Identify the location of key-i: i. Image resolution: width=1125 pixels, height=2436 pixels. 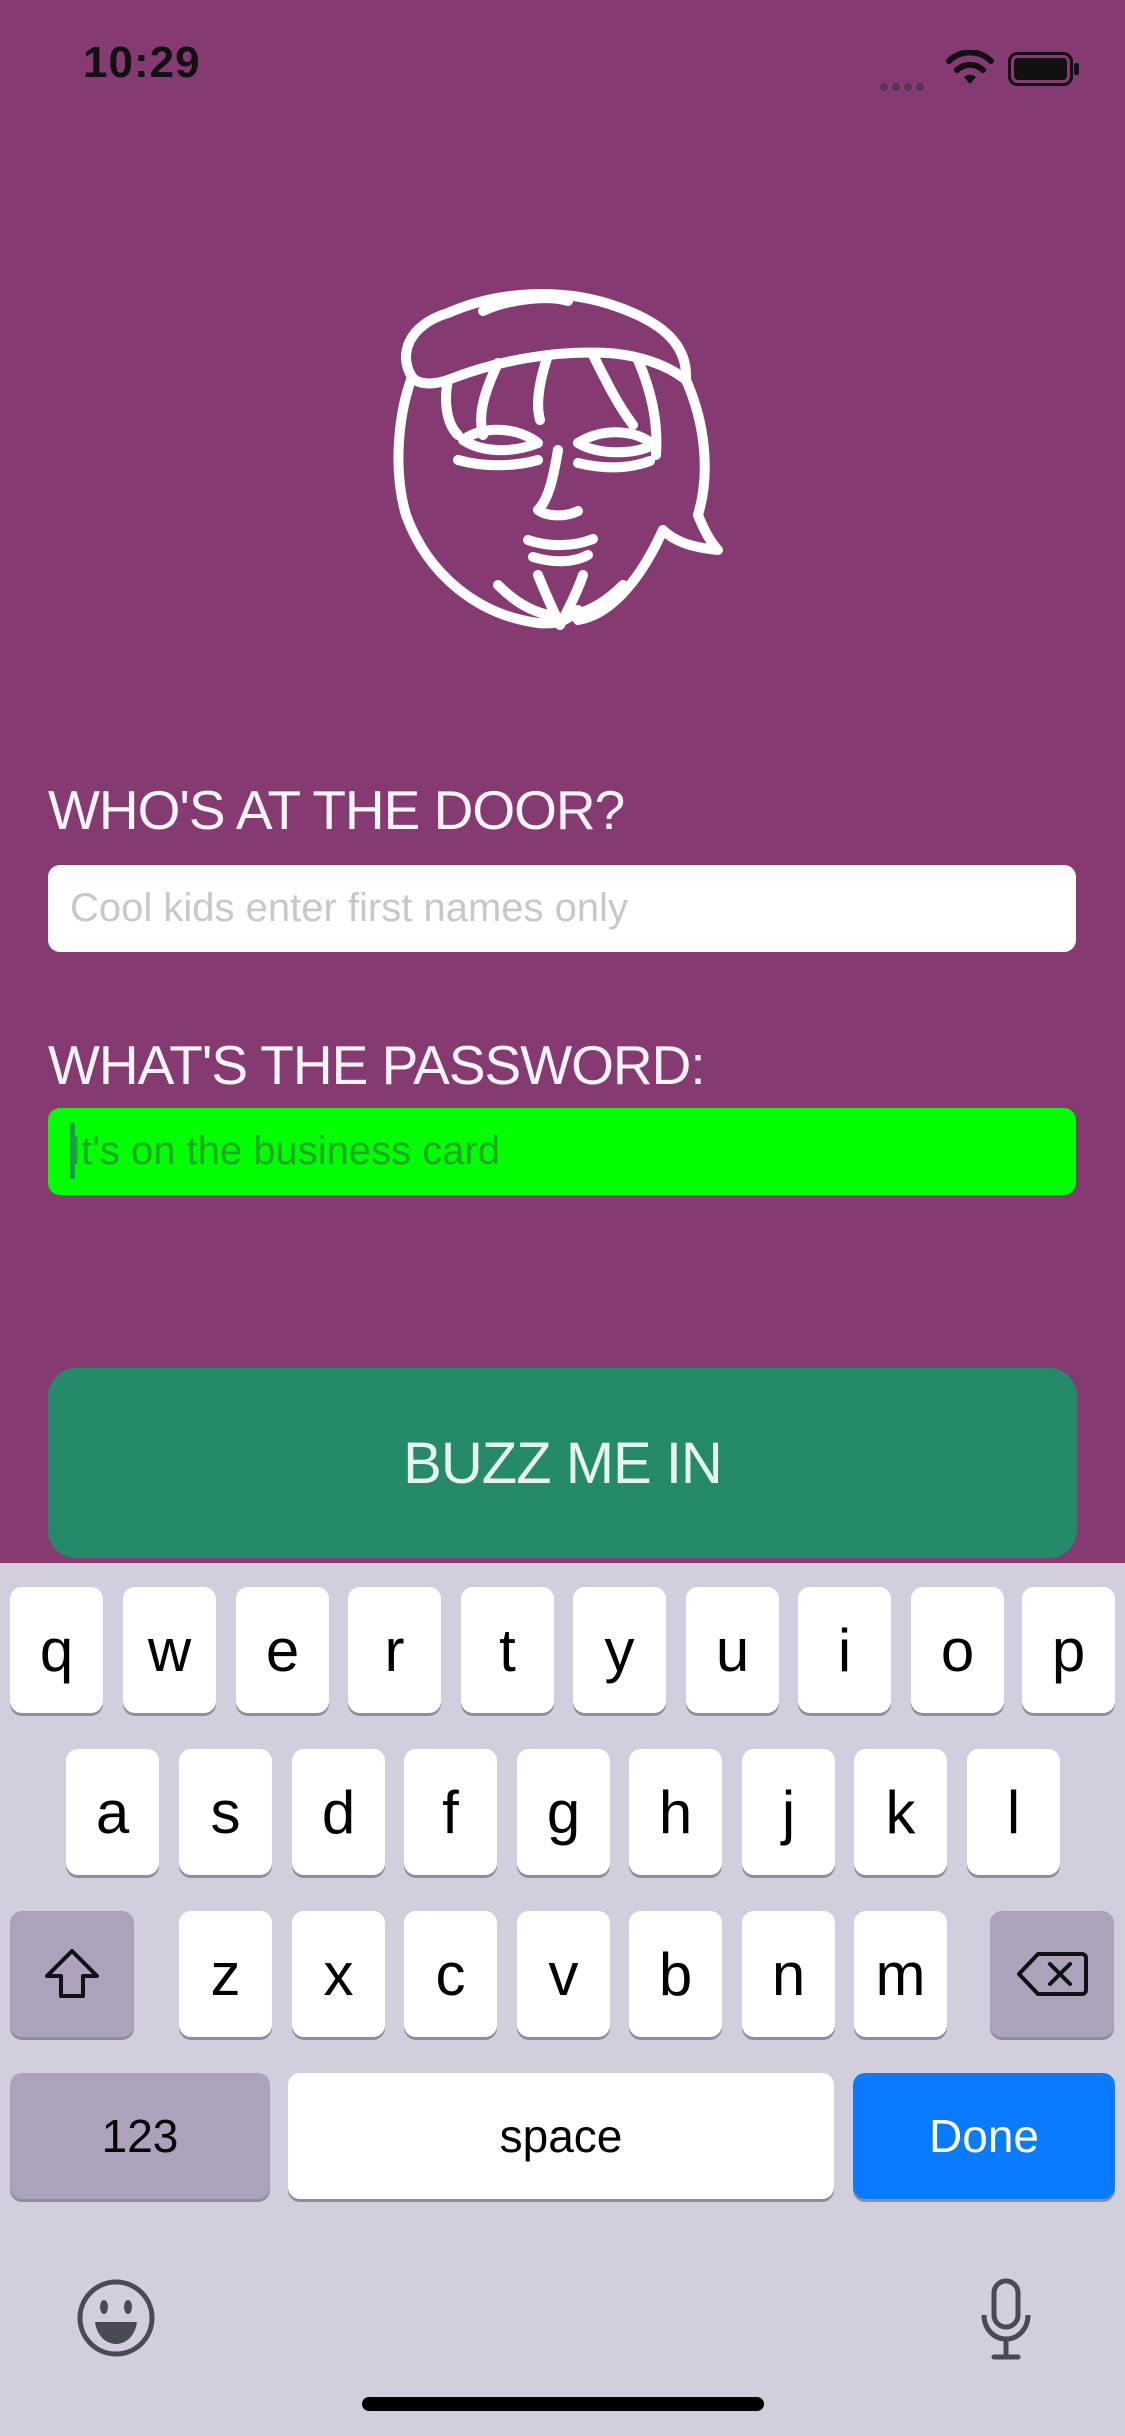
(844, 1650).